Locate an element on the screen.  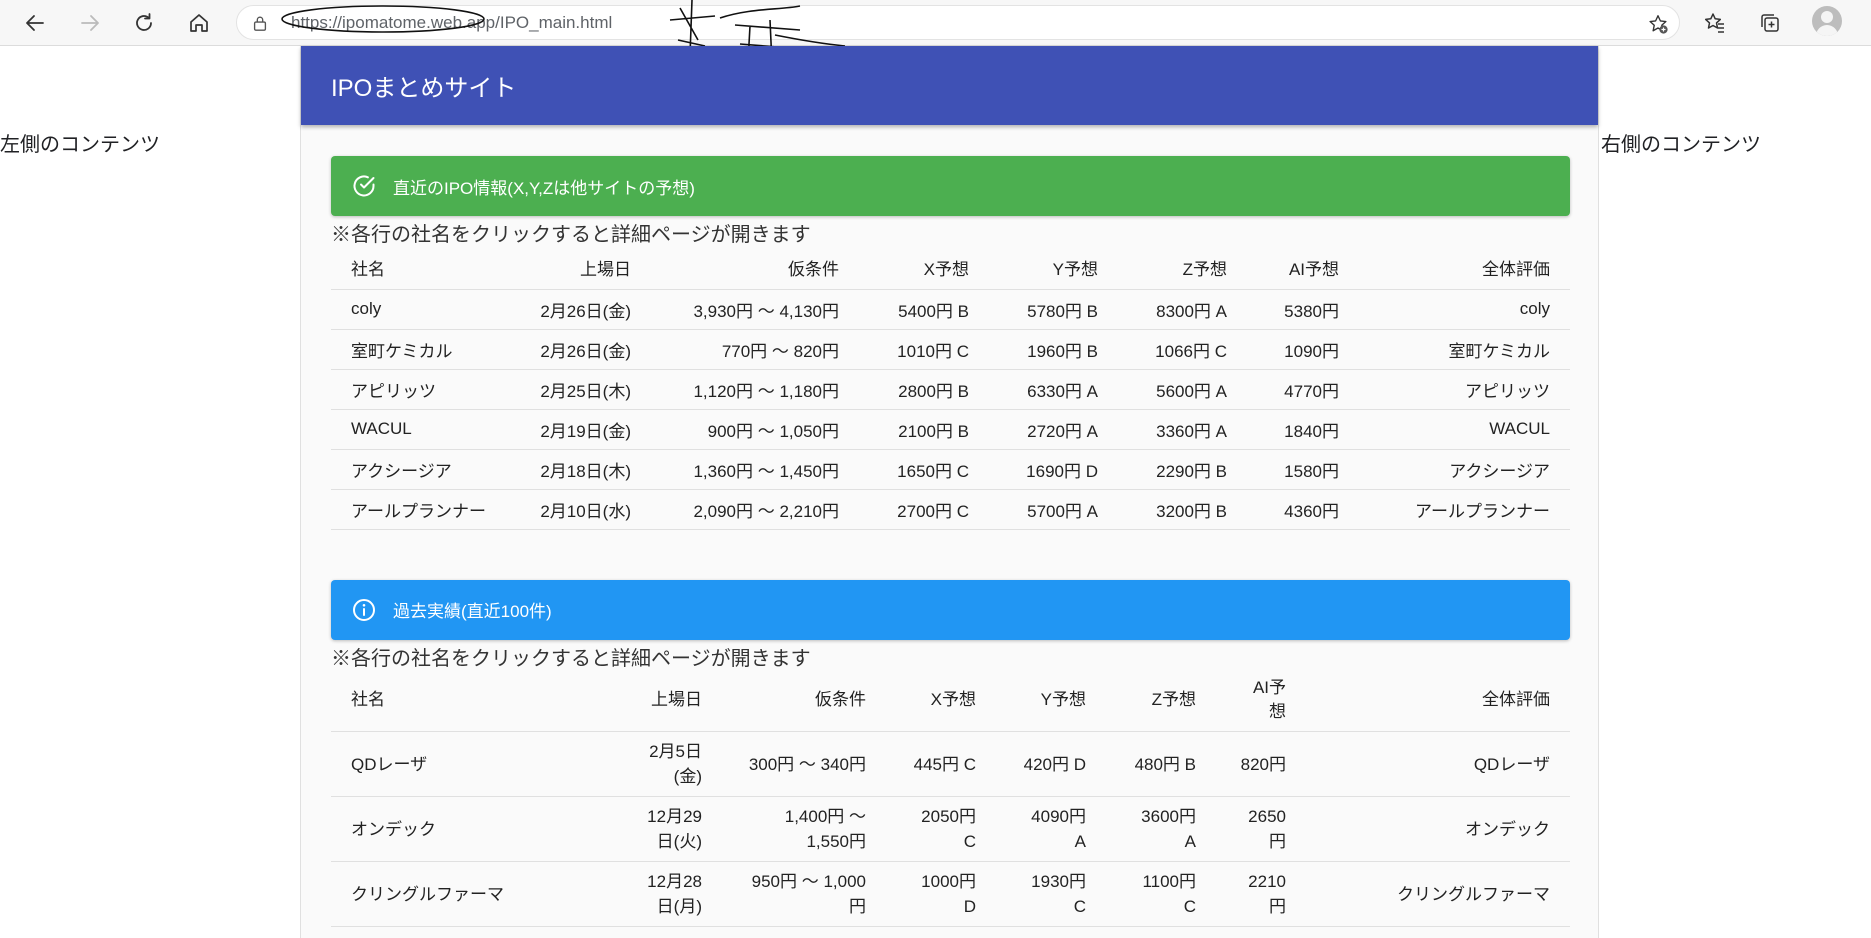
collections-button is located at coordinates (1770, 23).